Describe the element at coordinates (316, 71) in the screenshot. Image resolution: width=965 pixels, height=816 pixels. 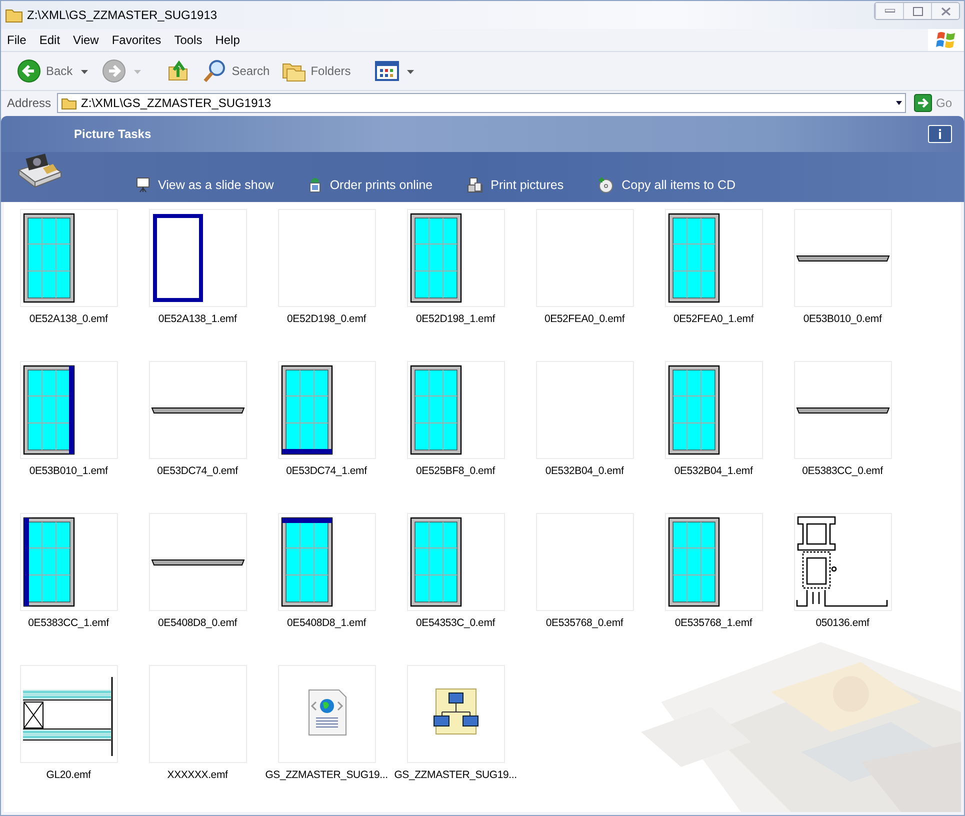
I see `folders-button: Folders` at that location.